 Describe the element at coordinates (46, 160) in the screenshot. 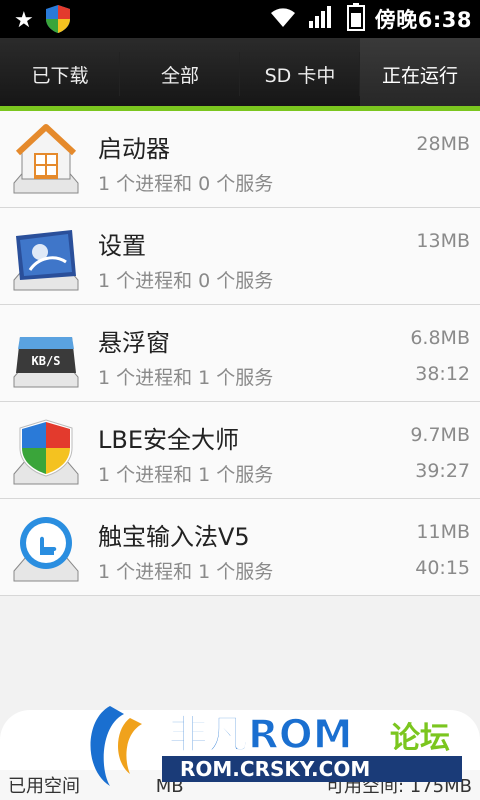

I see `launcher-icon` at that location.